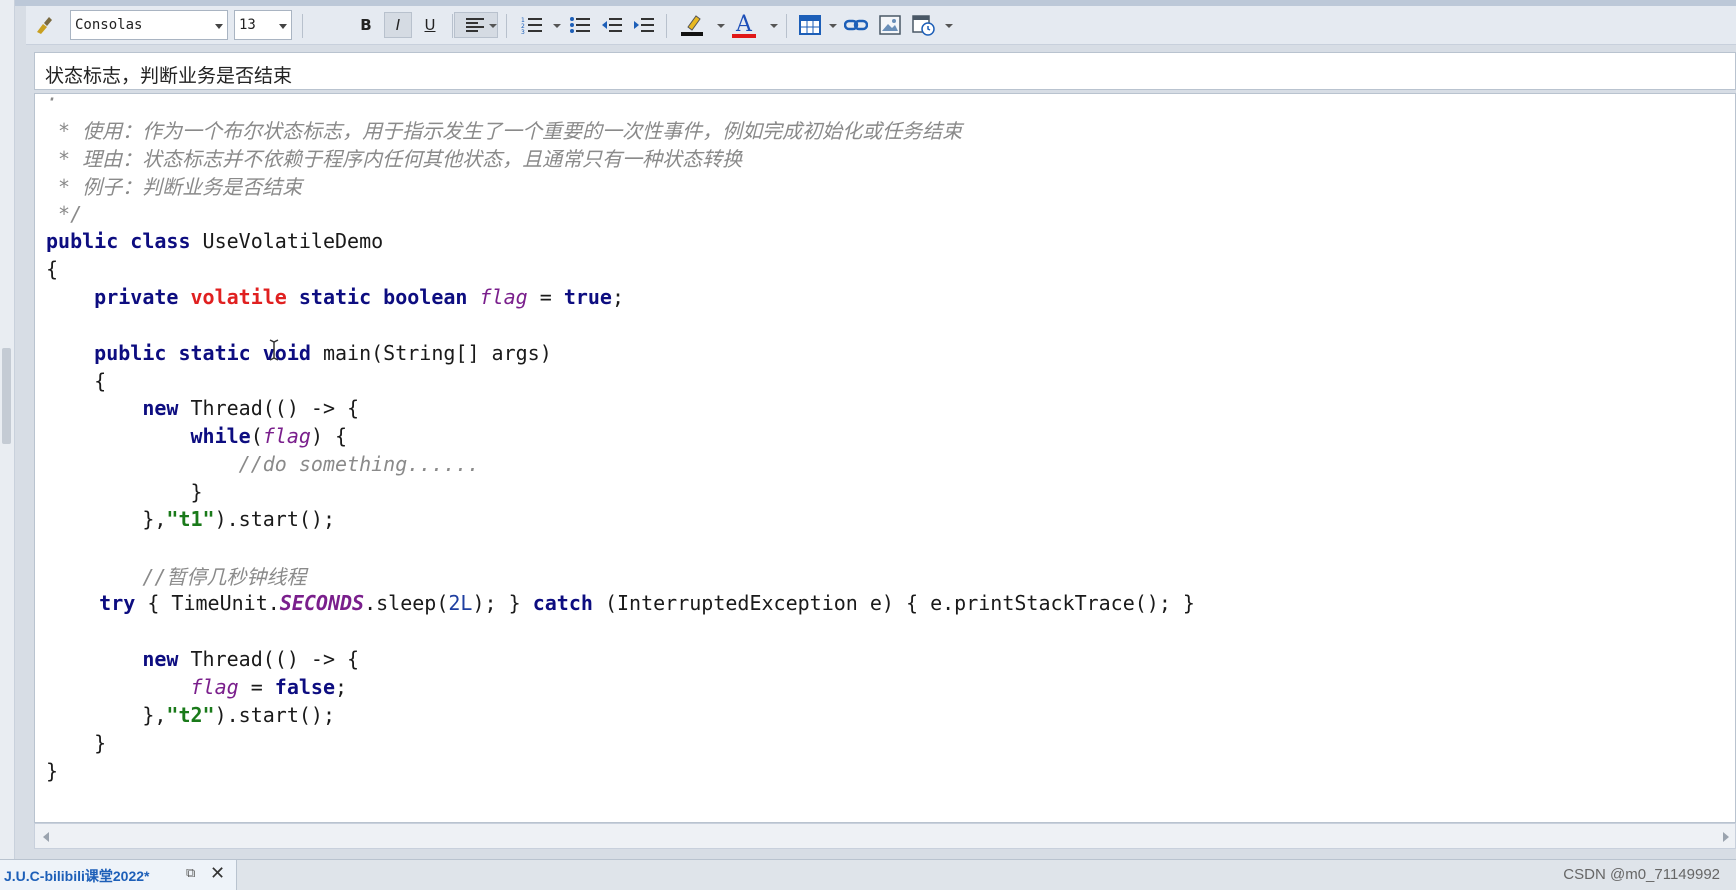 The width and height of the screenshot is (1736, 890). What do you see at coordinates (744, 36) in the screenshot?
I see `font-color-swatch` at bounding box center [744, 36].